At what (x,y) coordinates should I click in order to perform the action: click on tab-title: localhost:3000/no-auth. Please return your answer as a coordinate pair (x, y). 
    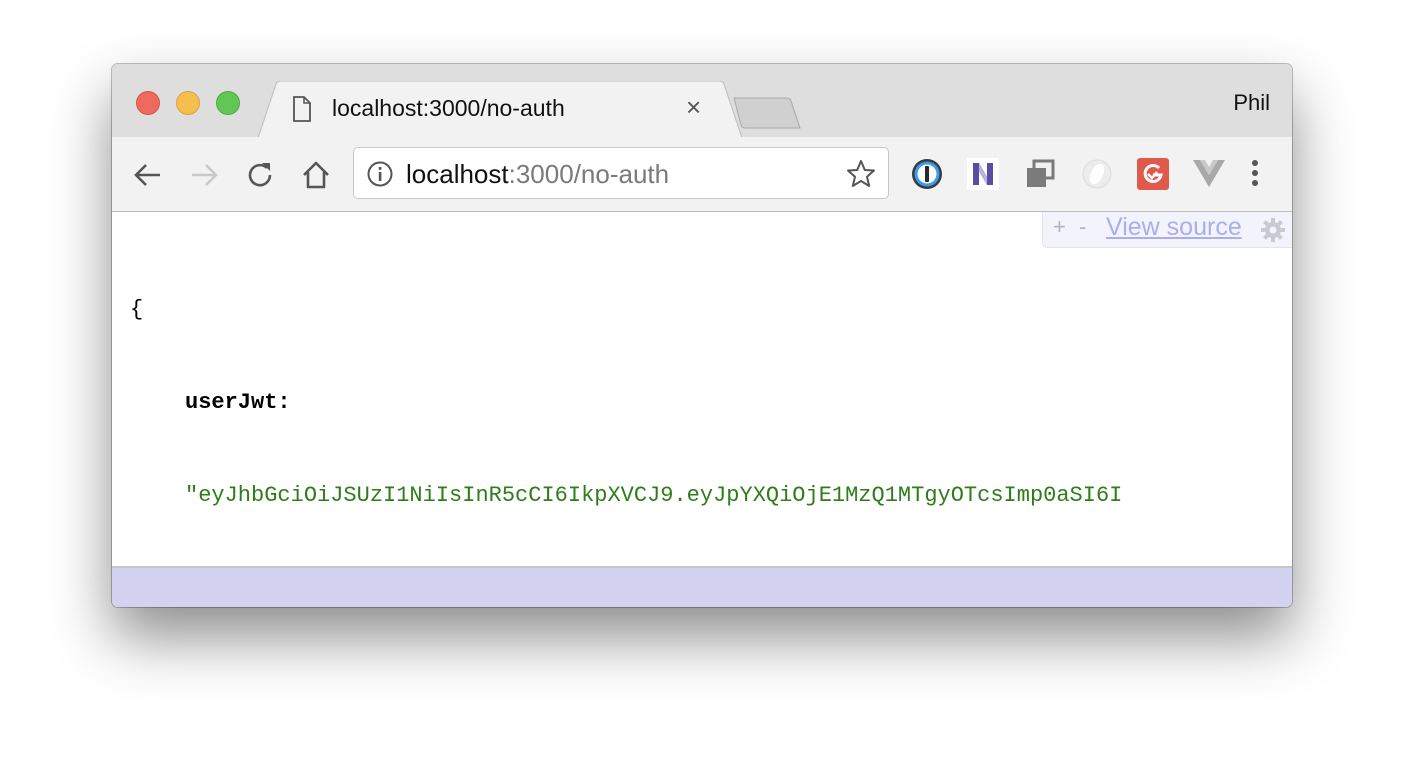
    Looking at the image, I should click on (448, 108).